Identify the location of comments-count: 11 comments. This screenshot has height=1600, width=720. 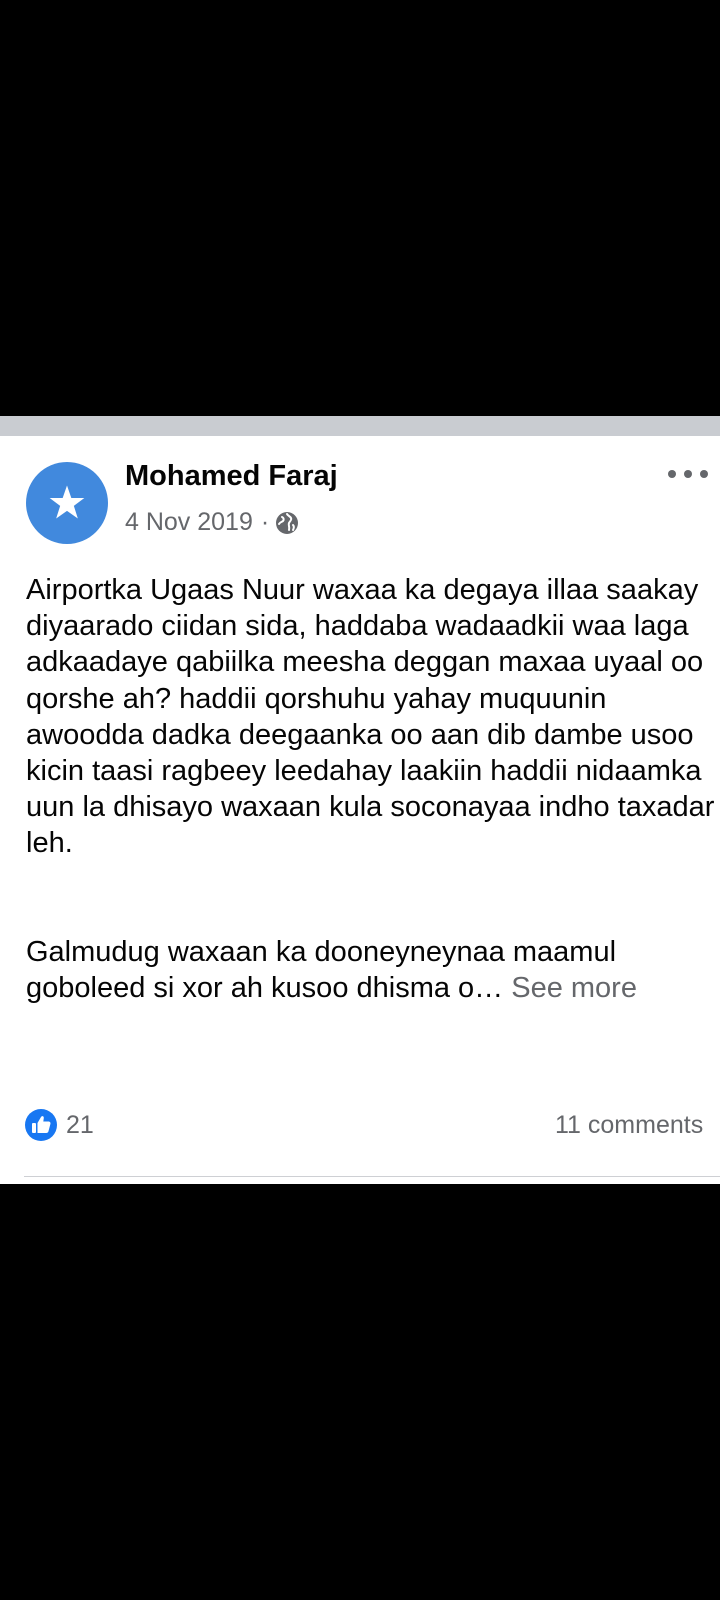
(629, 1125).